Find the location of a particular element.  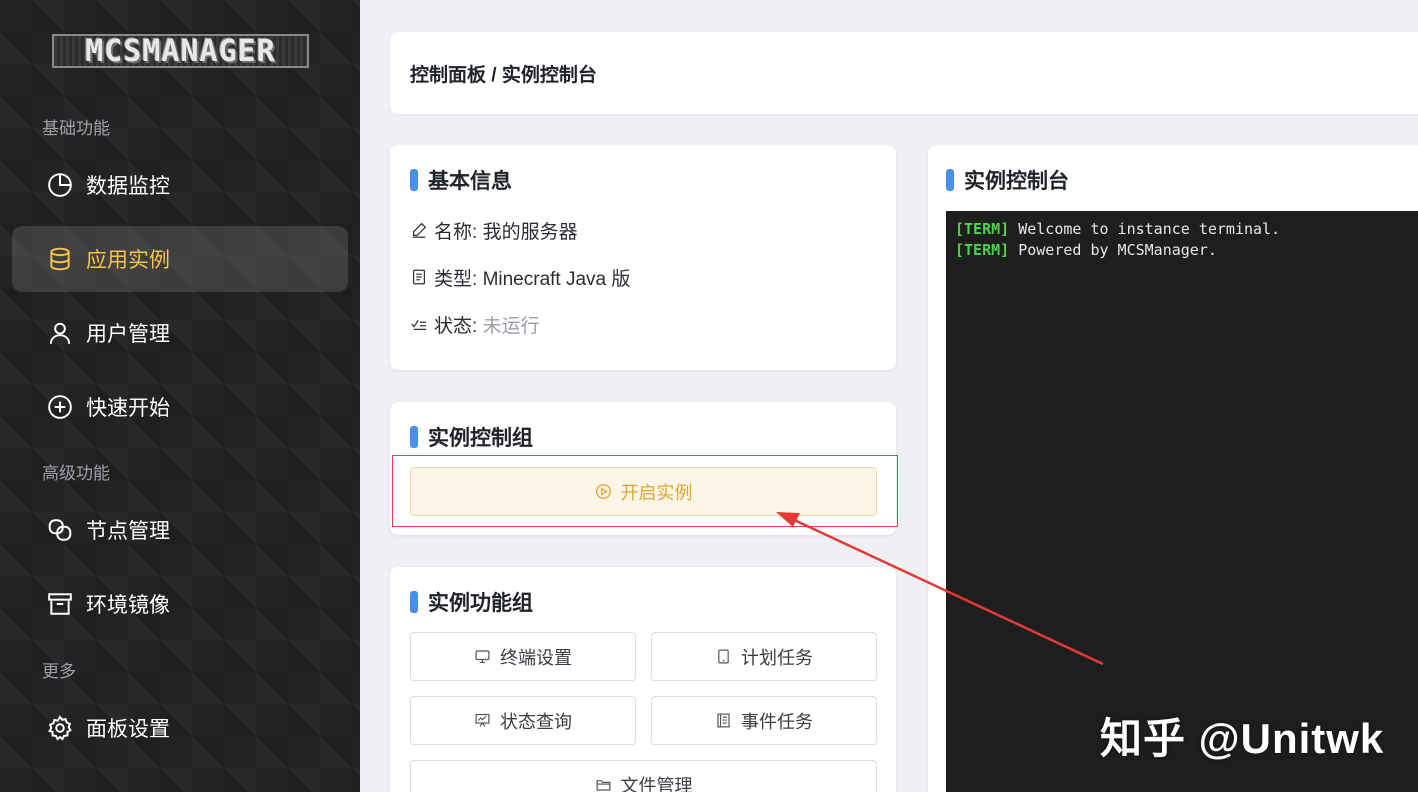

info-row-status: 状态: 未运行 is located at coordinates (475, 324).